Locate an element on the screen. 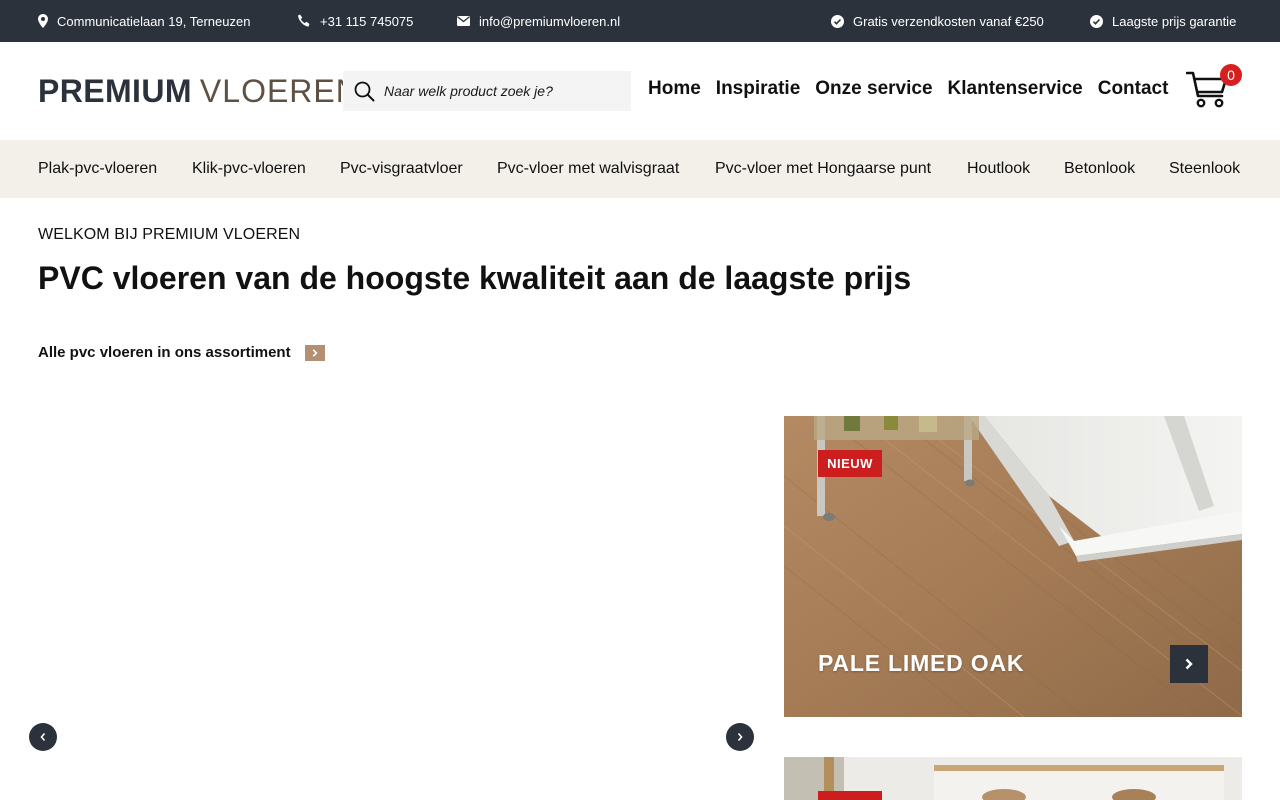 This screenshot has height=800, width=1280. email-link: info@premiumvloeren.nl is located at coordinates (538, 21).